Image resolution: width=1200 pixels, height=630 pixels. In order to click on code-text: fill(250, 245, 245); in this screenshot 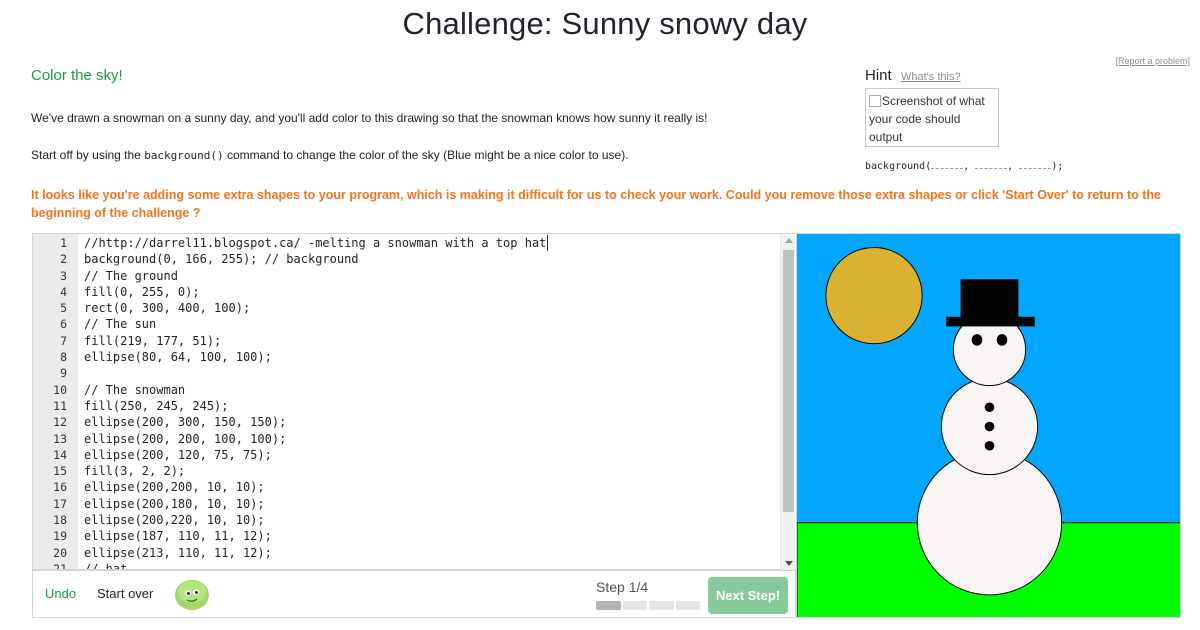, I will do `click(156, 406)`.